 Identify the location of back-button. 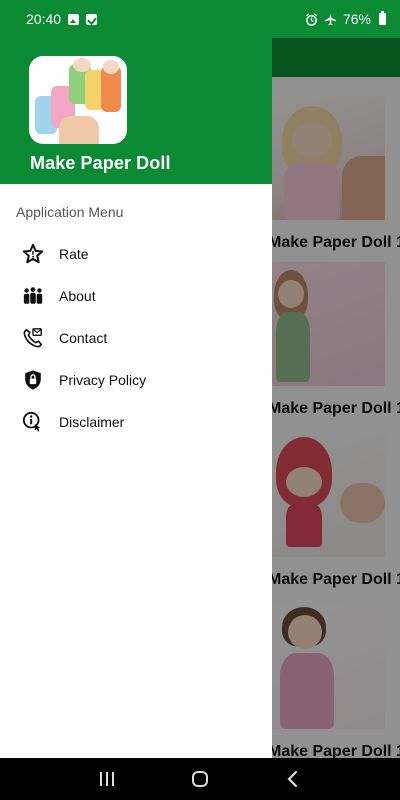
(293, 779).